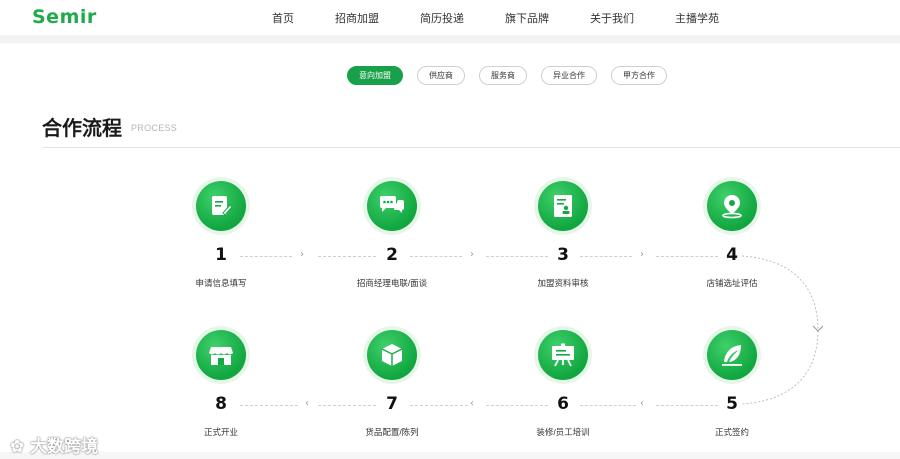 The width and height of the screenshot is (900, 459). Describe the element at coordinates (563, 432) in the screenshot. I see `step-label: 装修/员工培训` at that location.